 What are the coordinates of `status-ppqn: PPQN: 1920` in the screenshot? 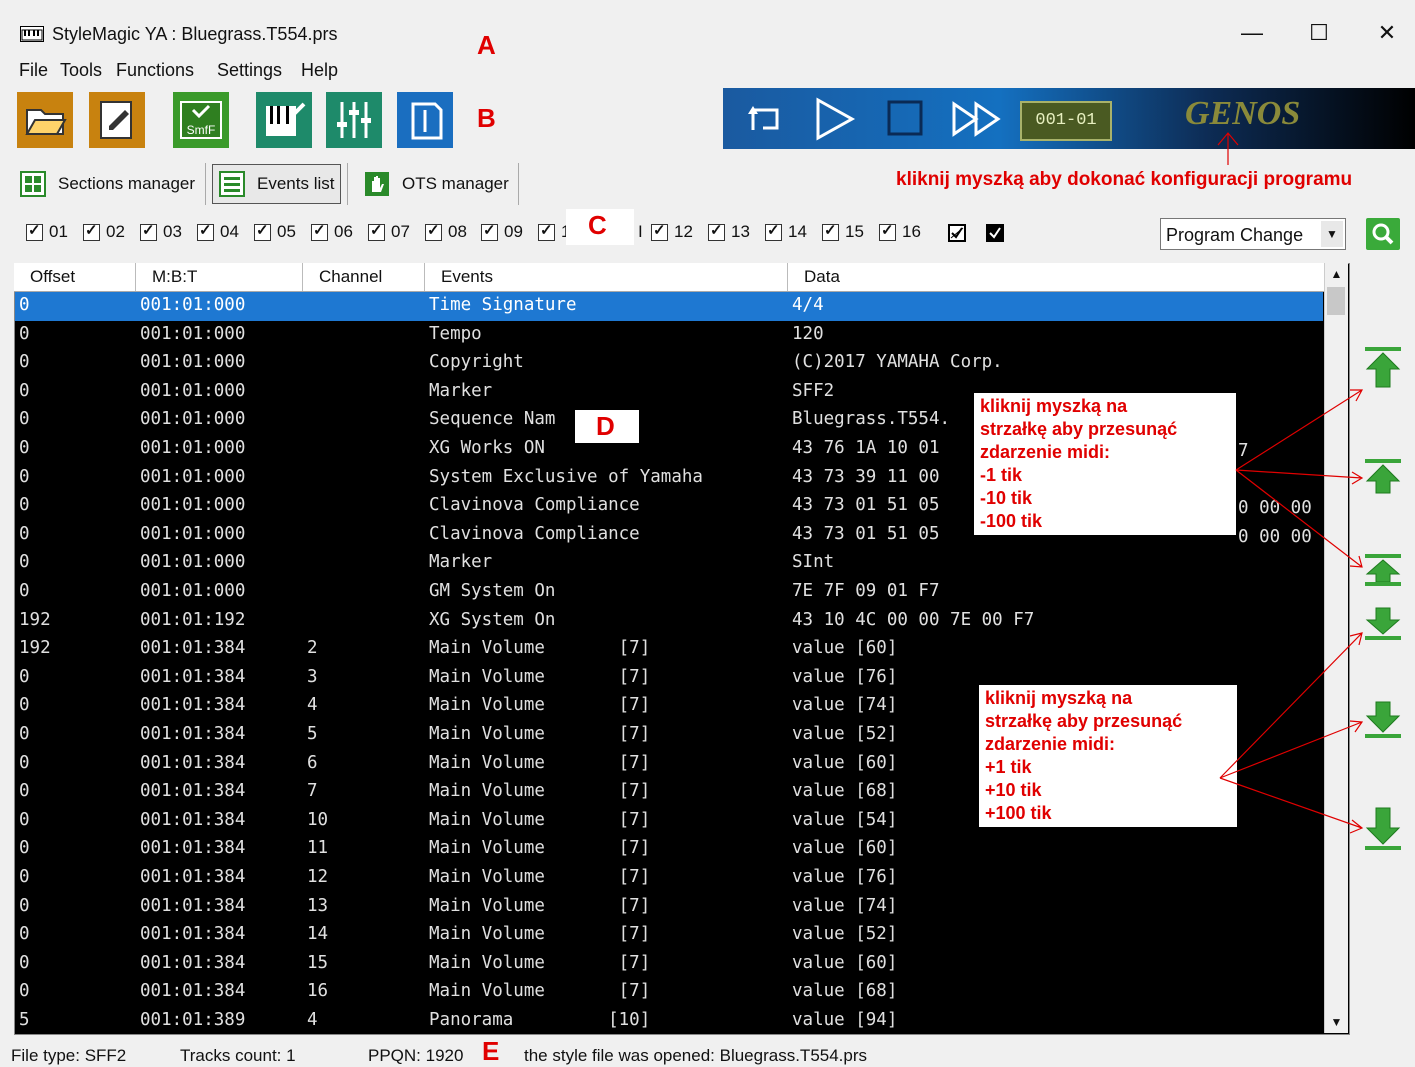 It's located at (416, 1055).